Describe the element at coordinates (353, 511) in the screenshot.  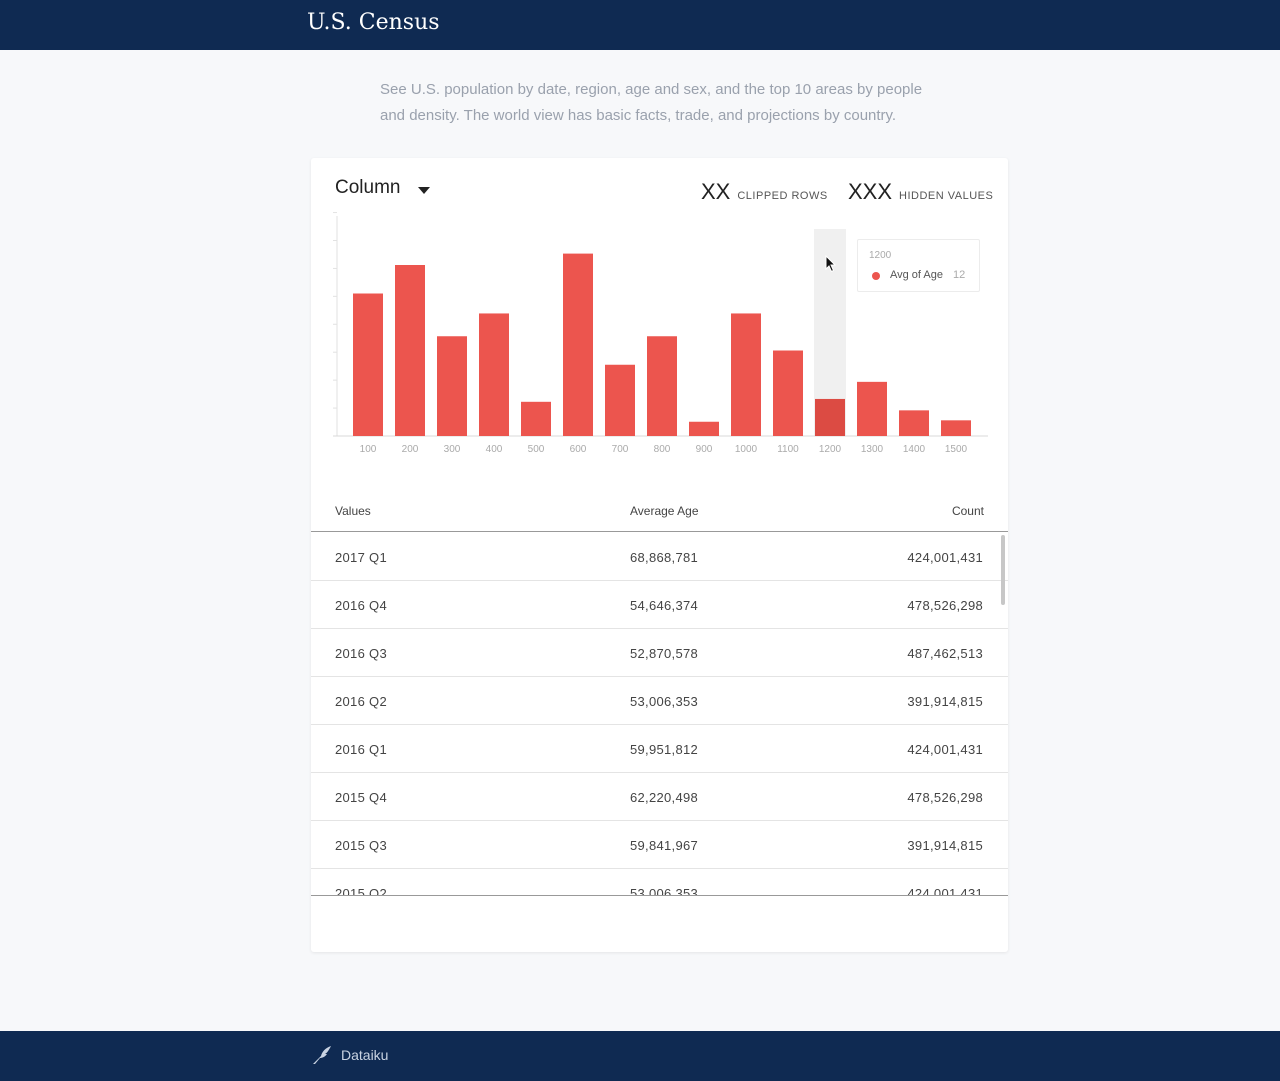
I see `column-header-values: Values` at that location.